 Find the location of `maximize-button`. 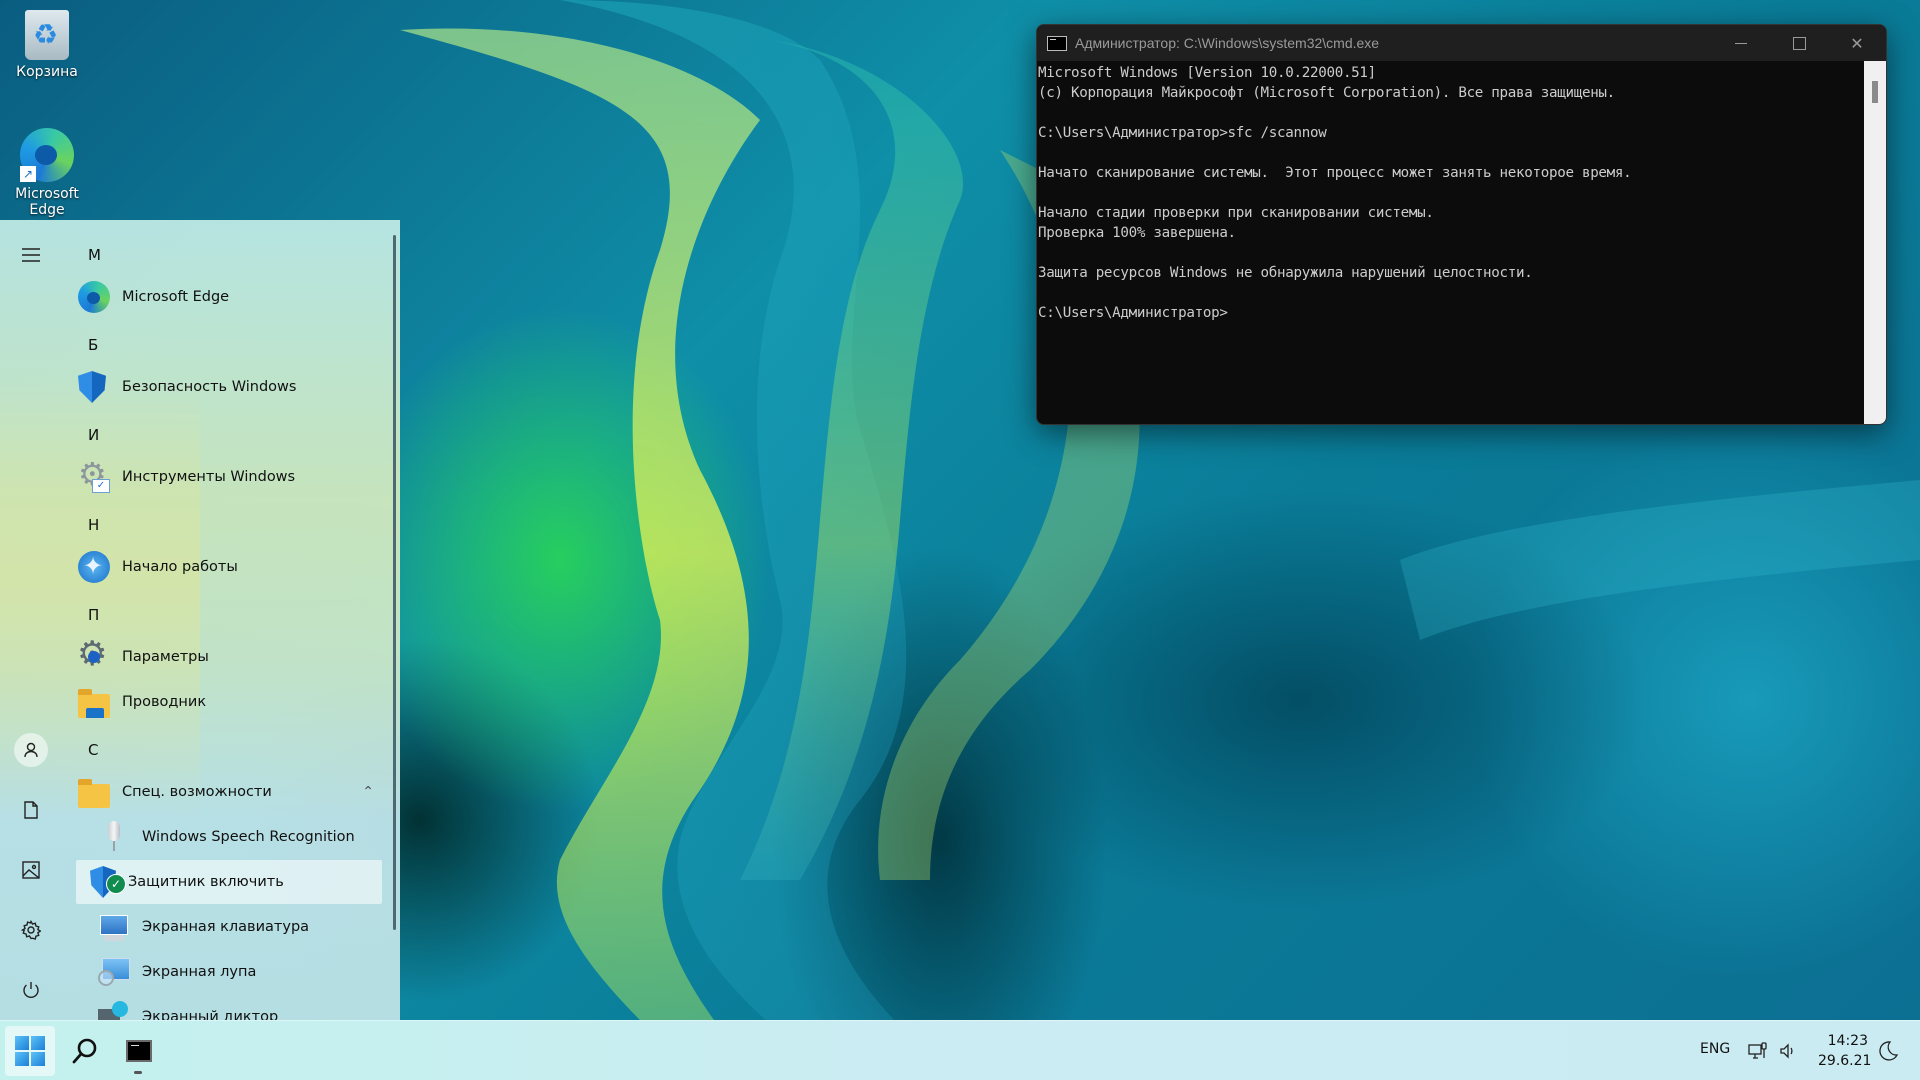

maximize-button is located at coordinates (1799, 43).